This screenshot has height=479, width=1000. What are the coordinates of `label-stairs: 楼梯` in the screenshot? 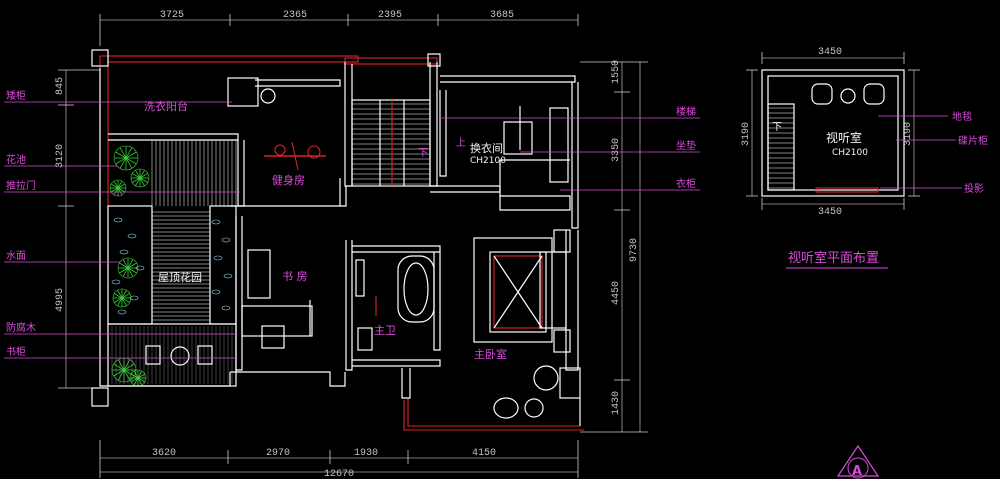 It's located at (686, 111).